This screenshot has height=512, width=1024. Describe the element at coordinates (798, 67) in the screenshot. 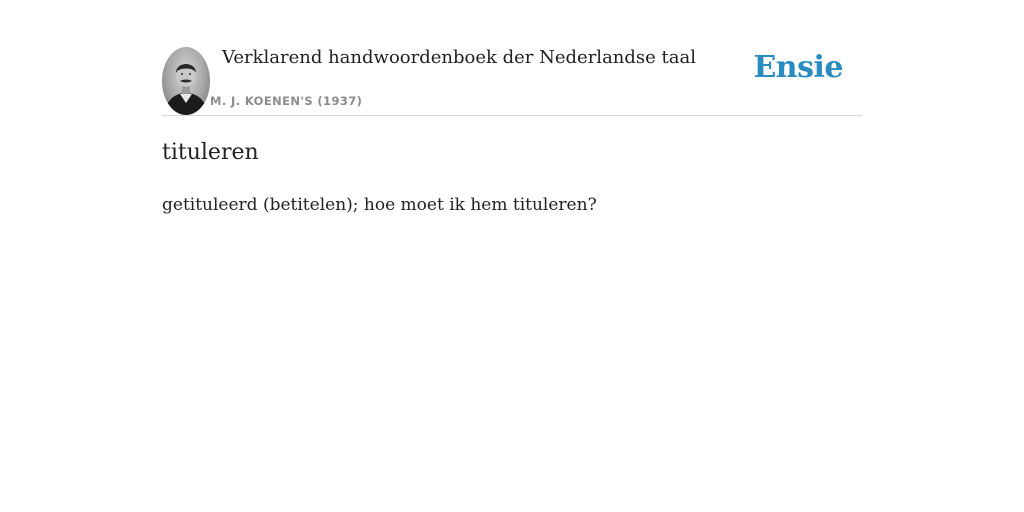

I see `ensie-logo-link: Ensie` at that location.